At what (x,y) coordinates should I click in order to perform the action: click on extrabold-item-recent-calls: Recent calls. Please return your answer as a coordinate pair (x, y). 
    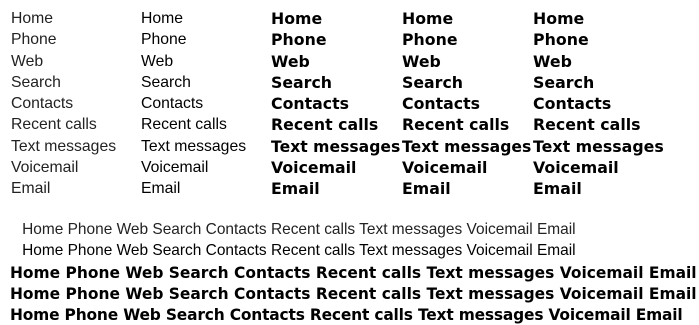
    Looking at the image, I should click on (587, 125).